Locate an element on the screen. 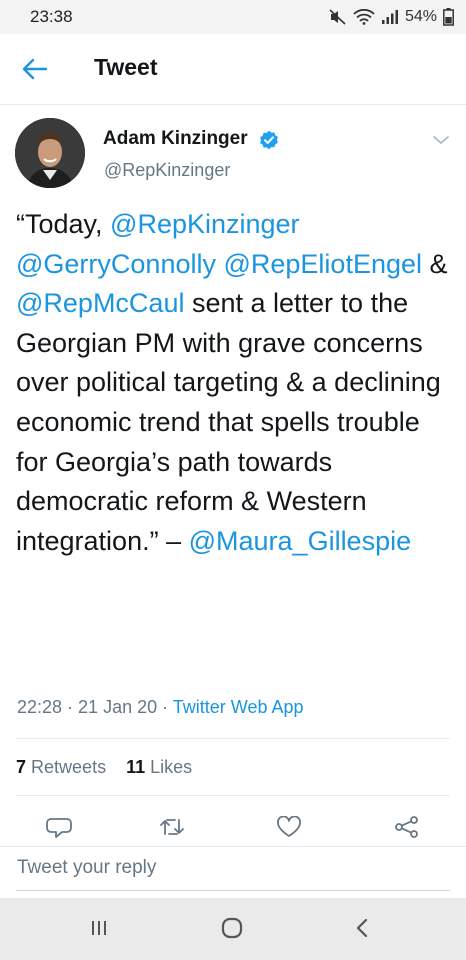  battery-icon is located at coordinates (448, 17).